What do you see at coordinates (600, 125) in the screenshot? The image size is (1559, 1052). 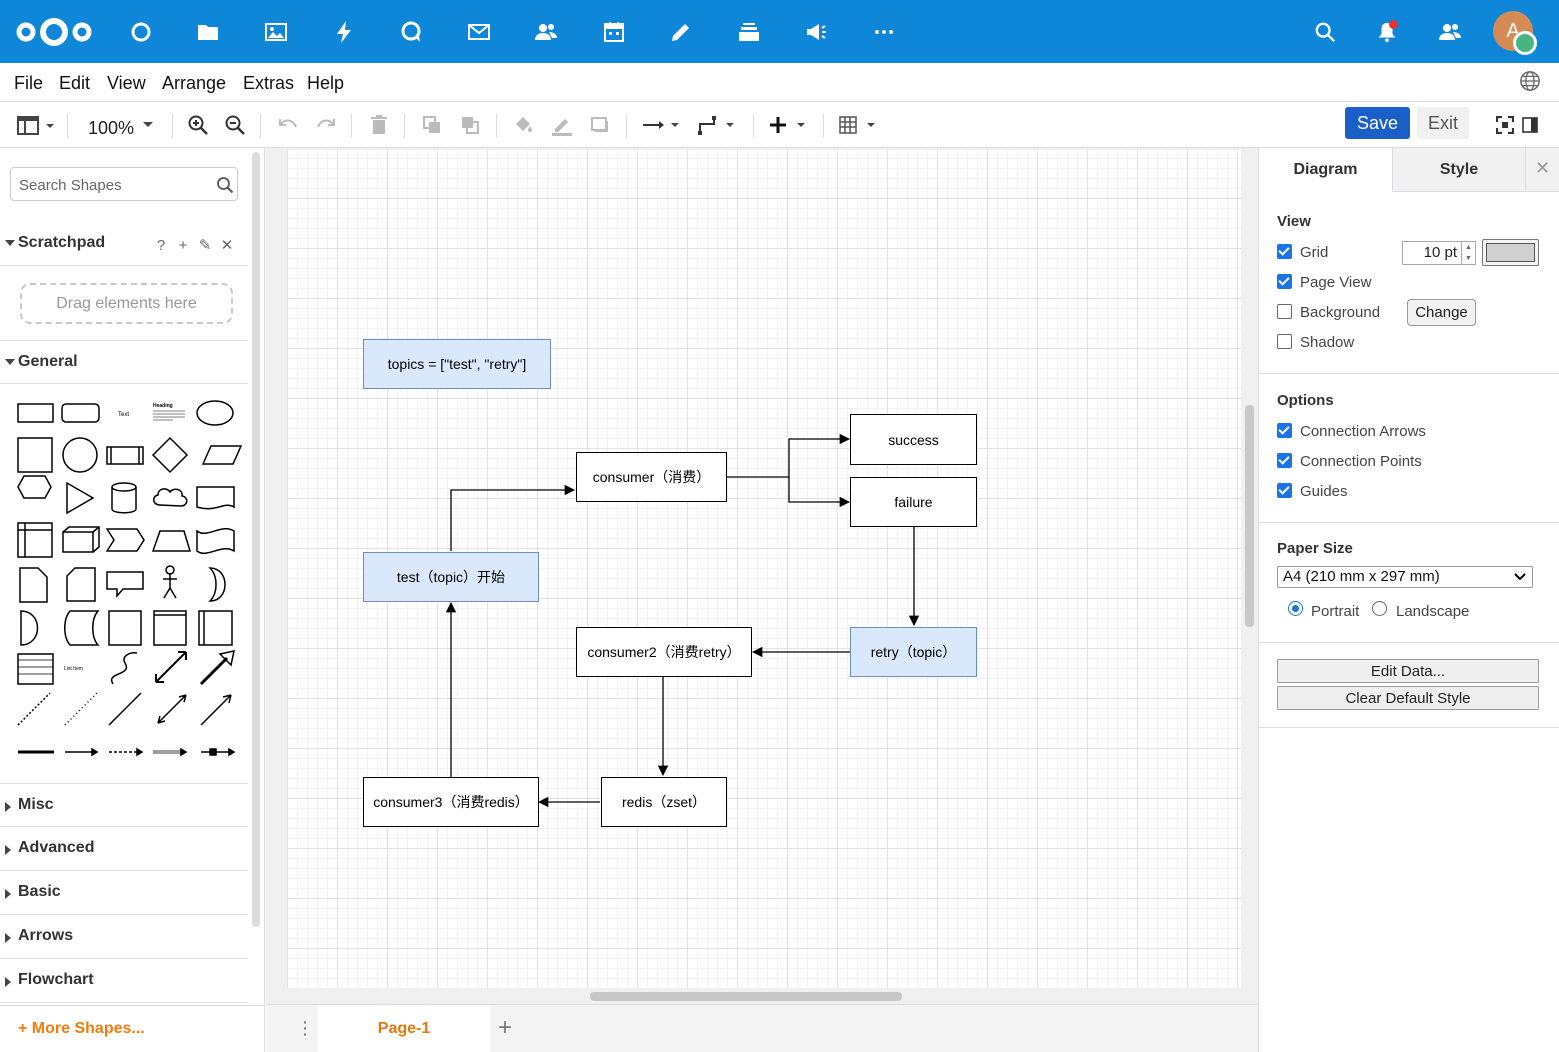 I see `shadow-icon` at bounding box center [600, 125].